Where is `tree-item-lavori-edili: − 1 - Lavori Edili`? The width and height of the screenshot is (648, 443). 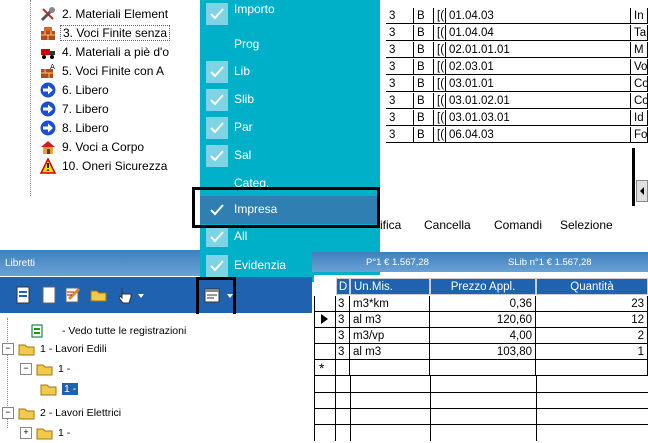
tree-item-lavori-edili: − 1 - Lavori Edili is located at coordinates (54, 349).